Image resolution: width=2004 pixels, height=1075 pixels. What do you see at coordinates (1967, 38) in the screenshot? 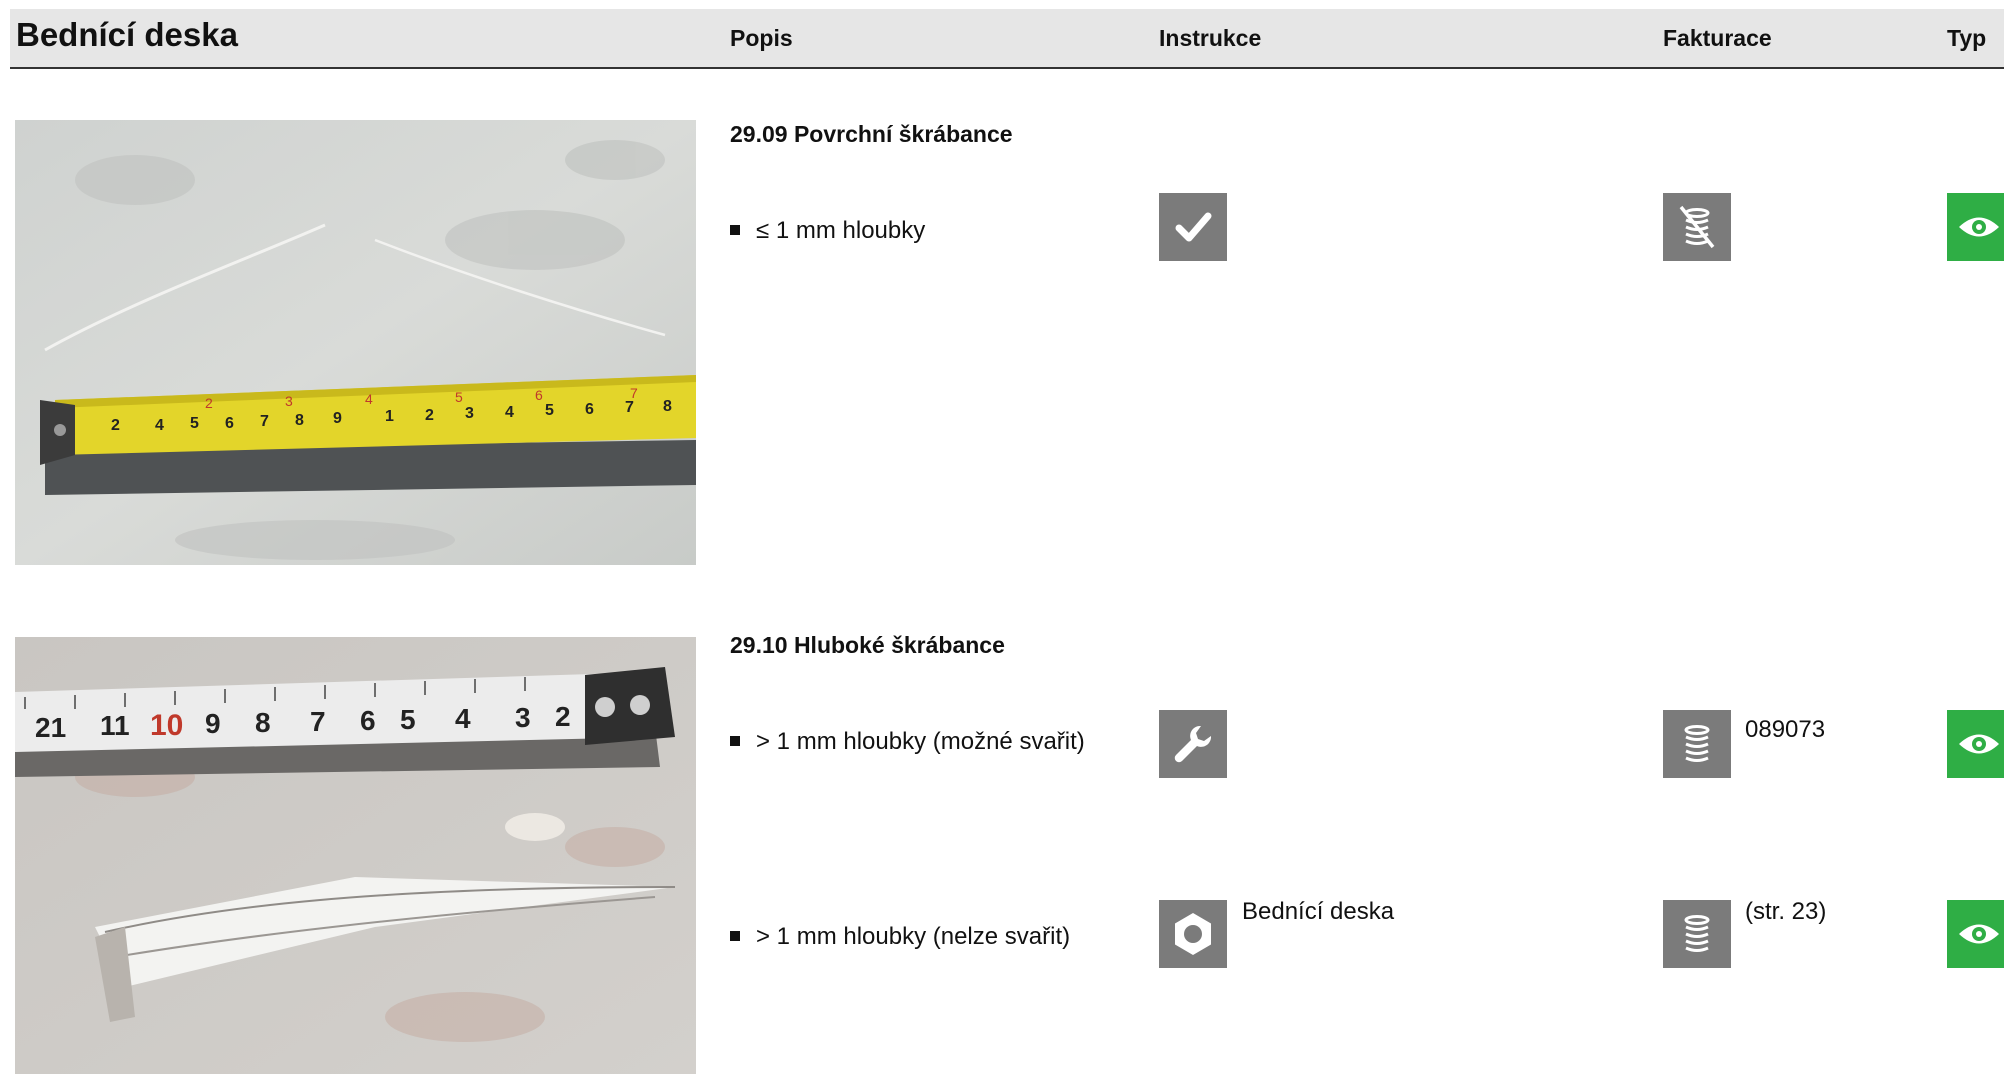
I see `column-header-typ: Typ` at bounding box center [1967, 38].